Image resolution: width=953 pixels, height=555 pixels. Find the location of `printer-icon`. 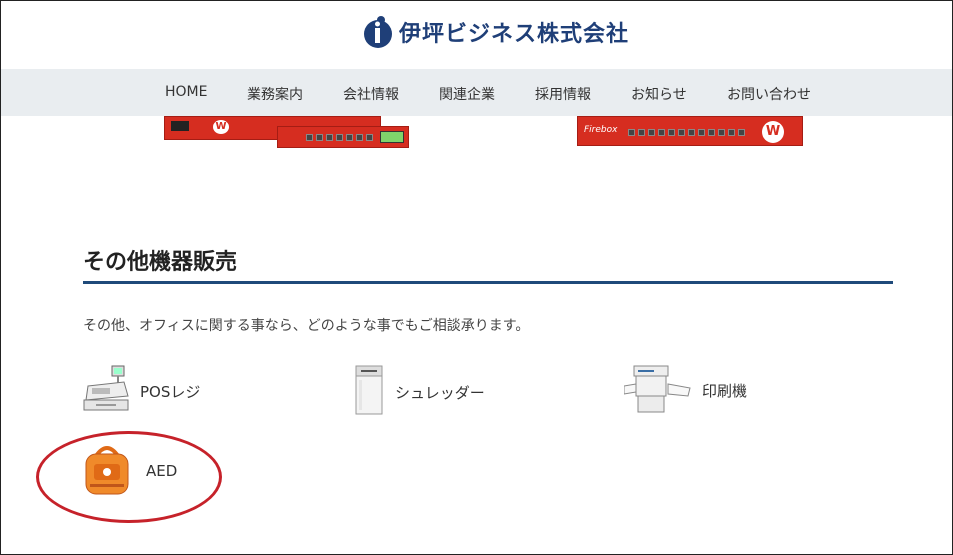

printer-icon is located at coordinates (657, 390).